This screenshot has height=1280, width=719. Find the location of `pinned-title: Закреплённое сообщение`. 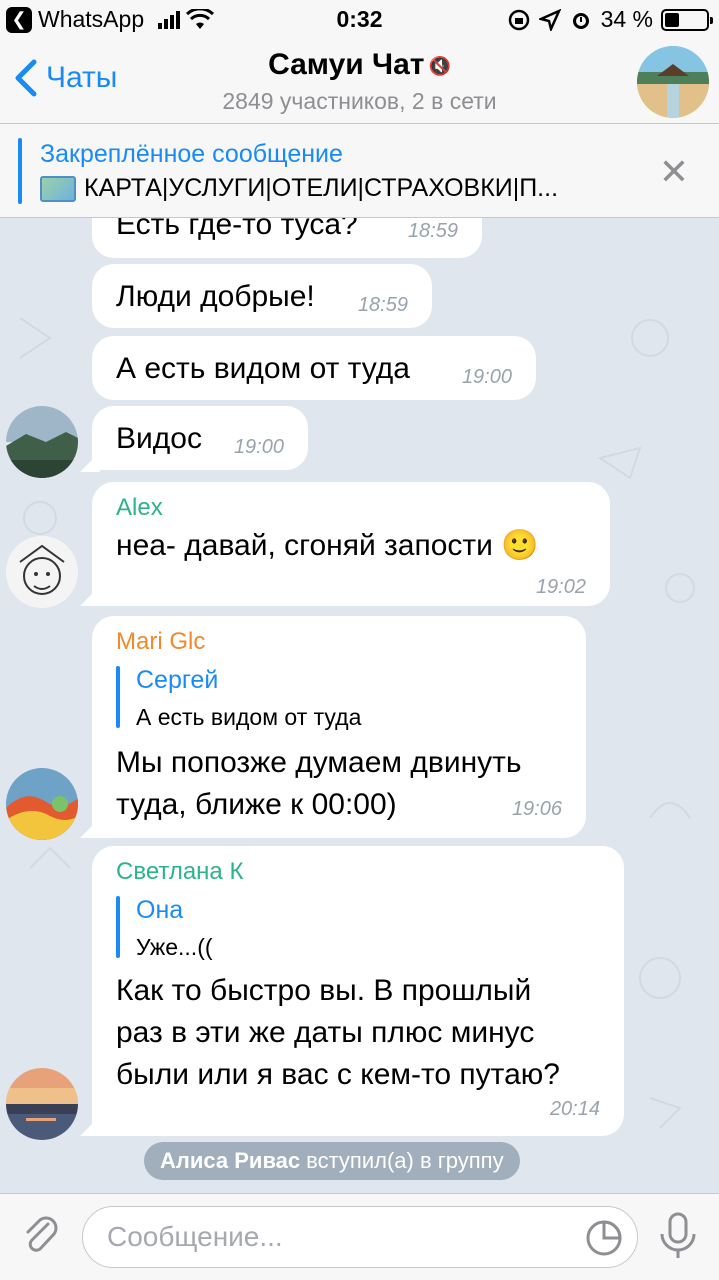

pinned-title: Закреплённое сообщение is located at coordinates (191, 154).